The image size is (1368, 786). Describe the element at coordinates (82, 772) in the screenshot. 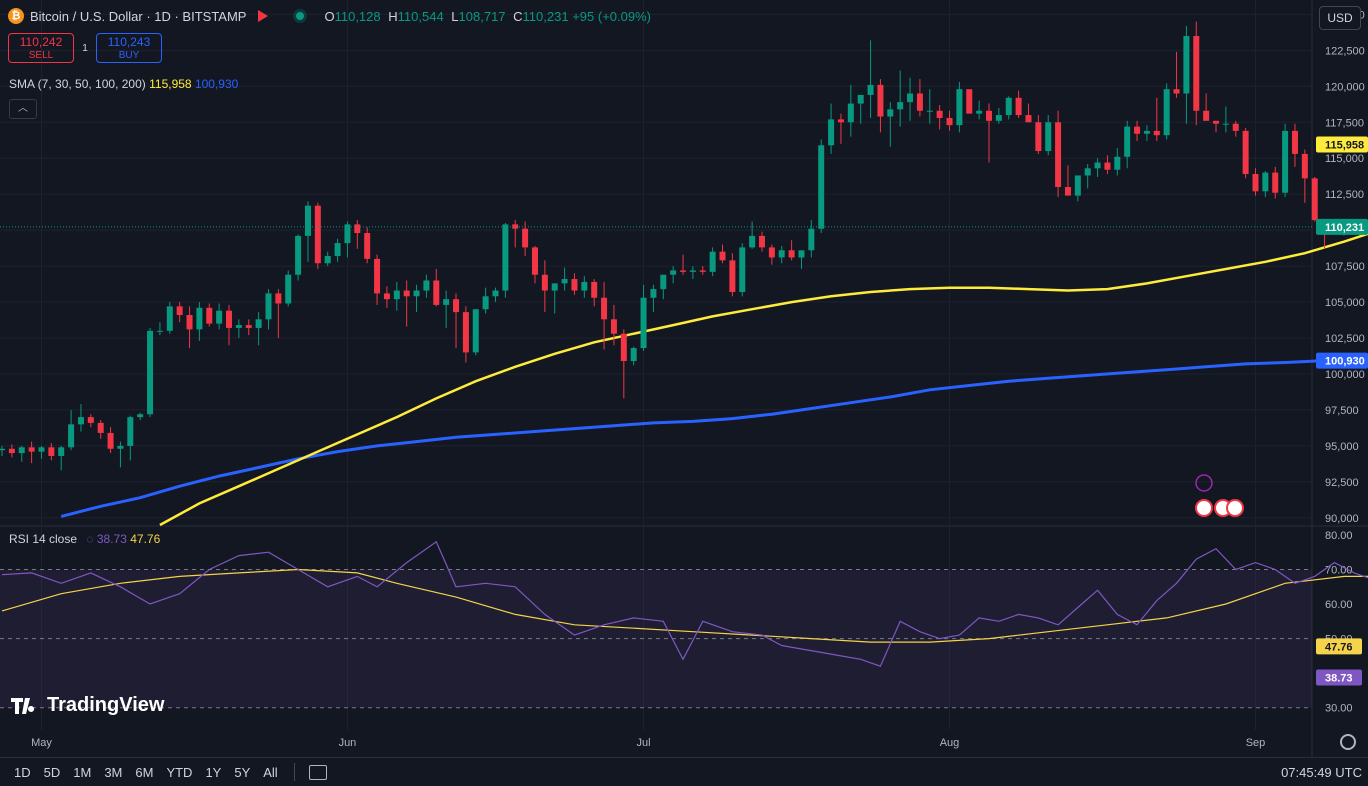

I see `tf-1m: 1M` at that location.